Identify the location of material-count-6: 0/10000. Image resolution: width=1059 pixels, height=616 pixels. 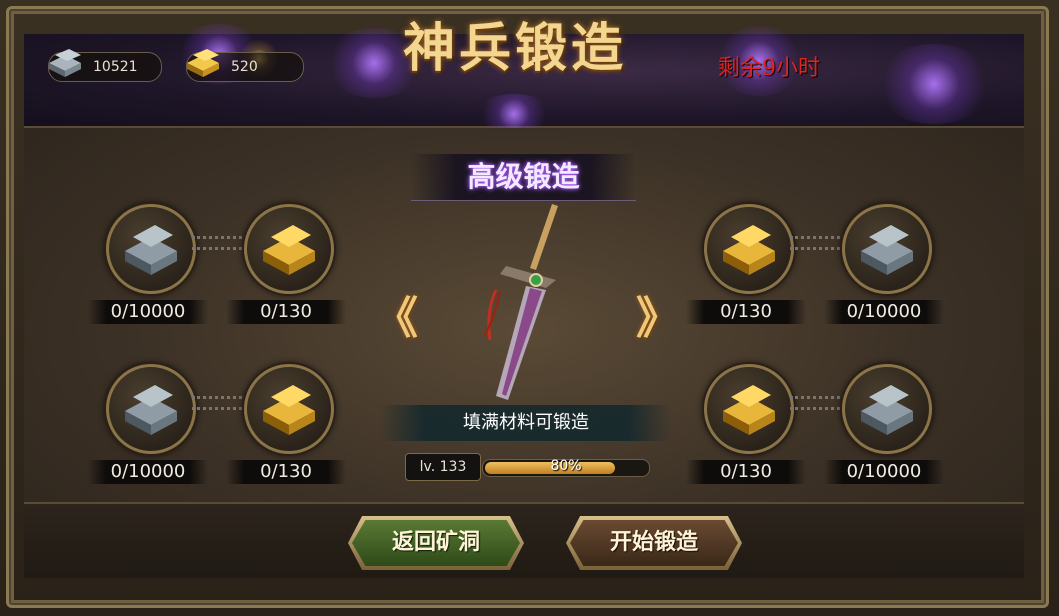
(884, 312).